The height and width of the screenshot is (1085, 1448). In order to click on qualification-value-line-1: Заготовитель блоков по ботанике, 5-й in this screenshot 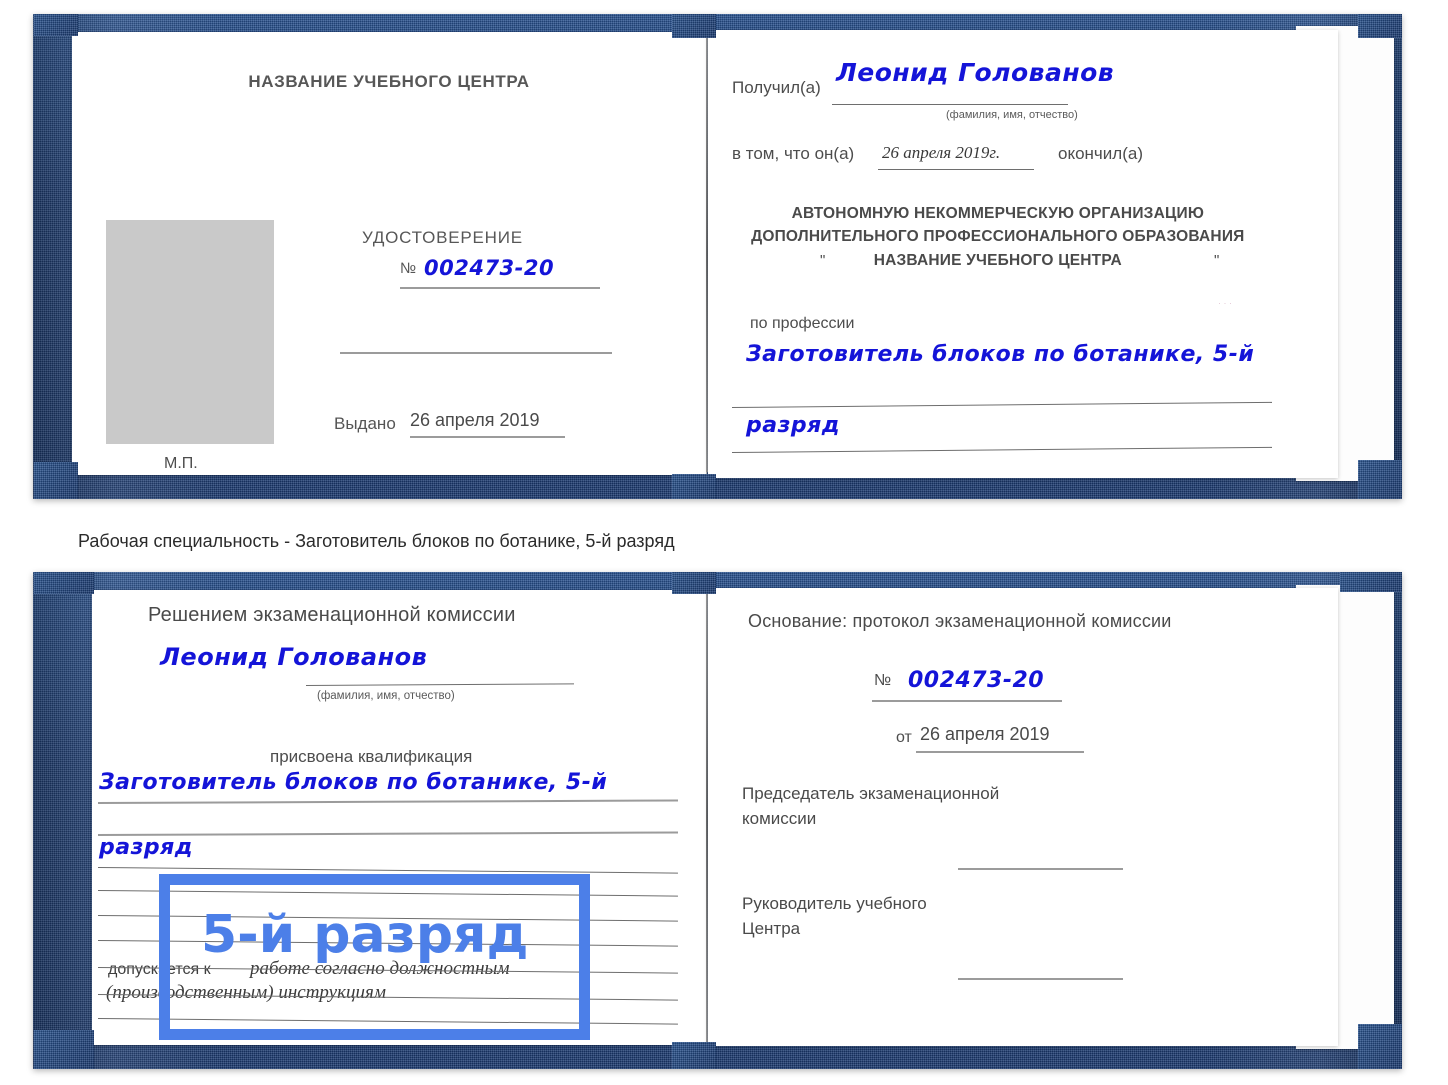, I will do `click(353, 782)`.